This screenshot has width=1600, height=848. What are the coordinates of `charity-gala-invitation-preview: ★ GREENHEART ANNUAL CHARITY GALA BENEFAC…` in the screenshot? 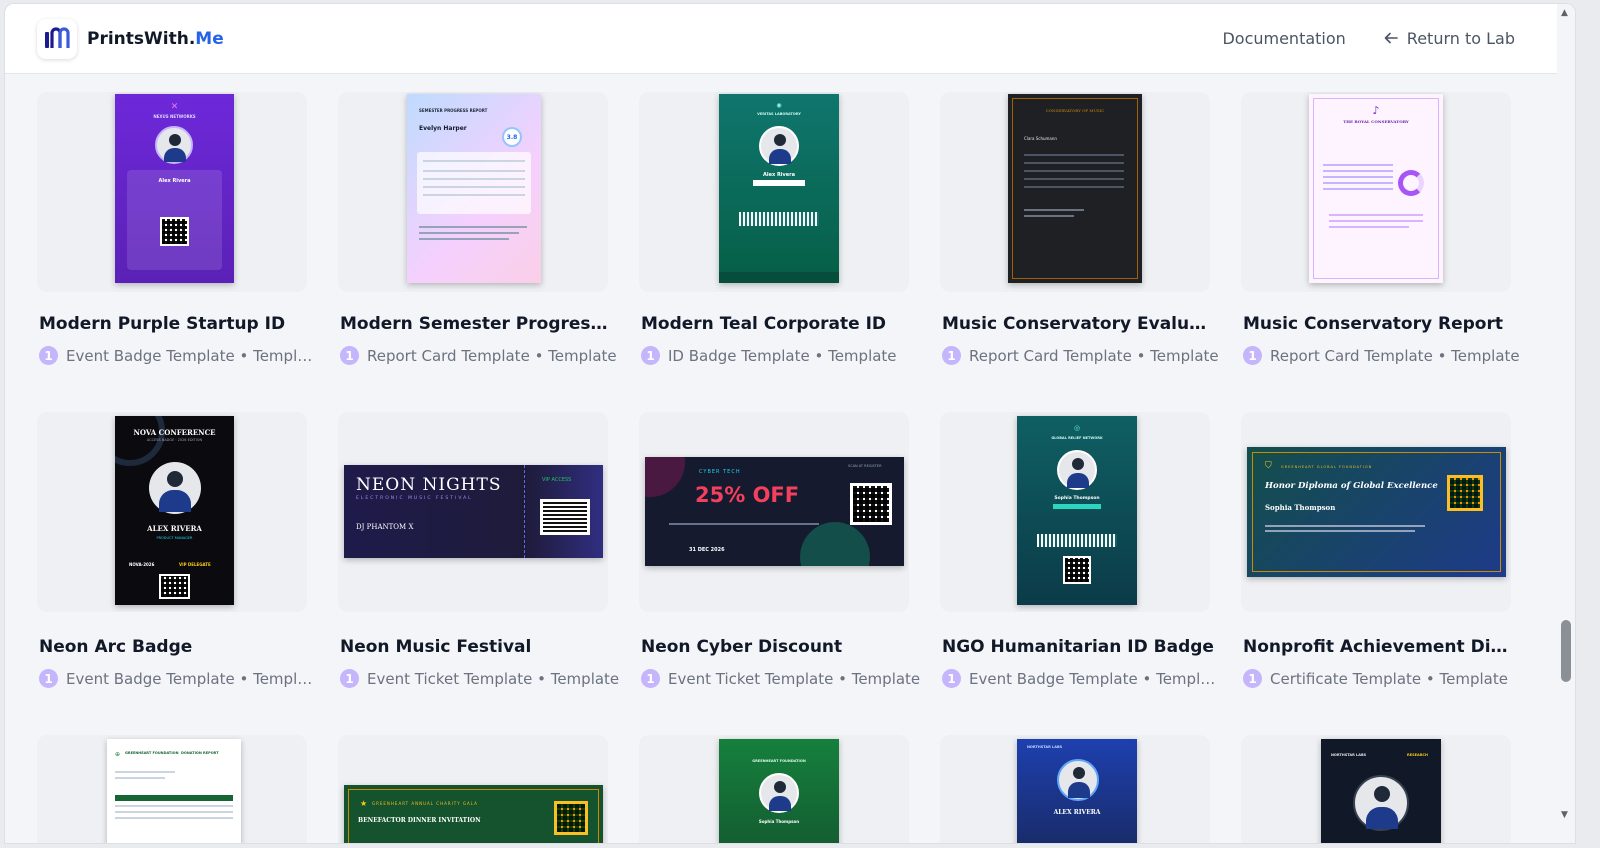 It's located at (473, 814).